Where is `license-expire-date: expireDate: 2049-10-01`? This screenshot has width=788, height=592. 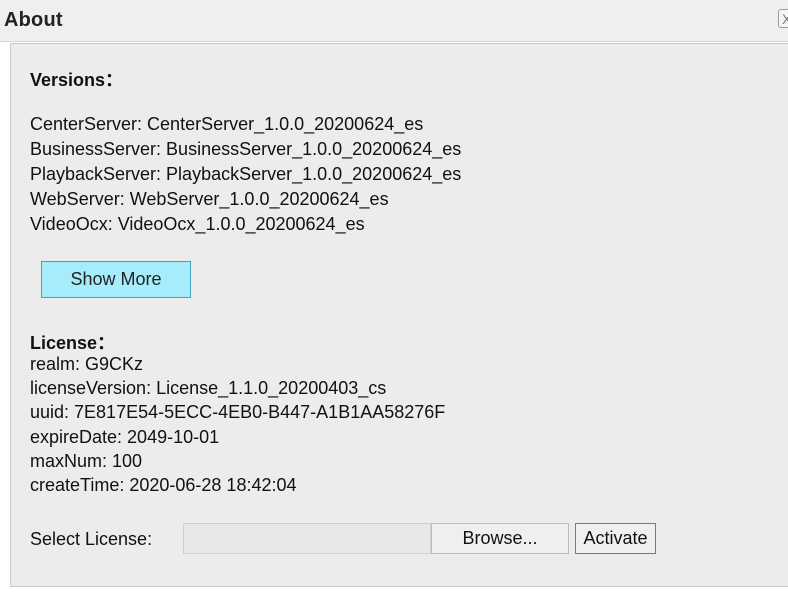 license-expire-date: expireDate: 2049-10-01 is located at coordinates (125, 437).